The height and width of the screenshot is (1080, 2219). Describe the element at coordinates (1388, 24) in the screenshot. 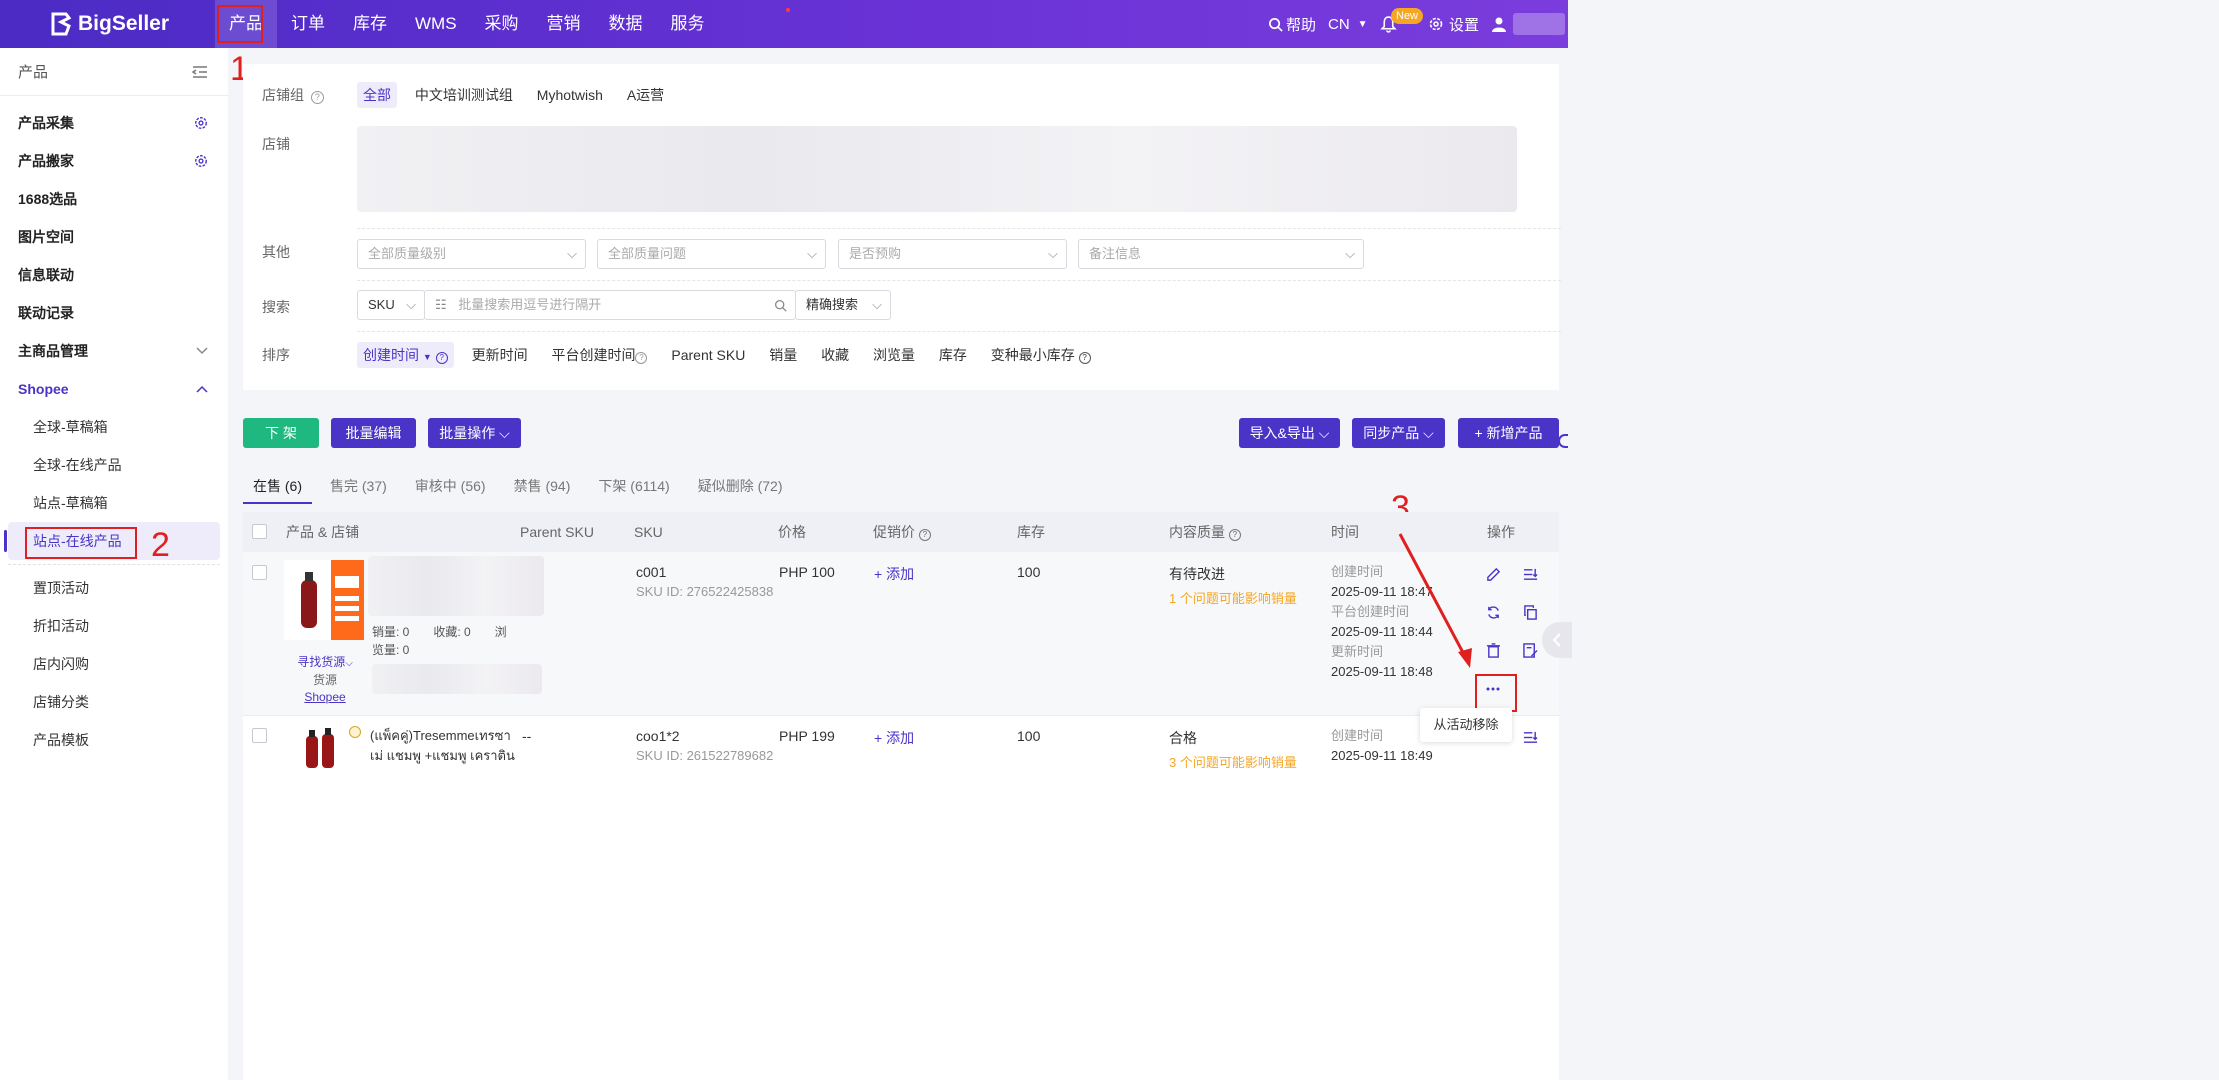

I see `notifications-button` at that location.